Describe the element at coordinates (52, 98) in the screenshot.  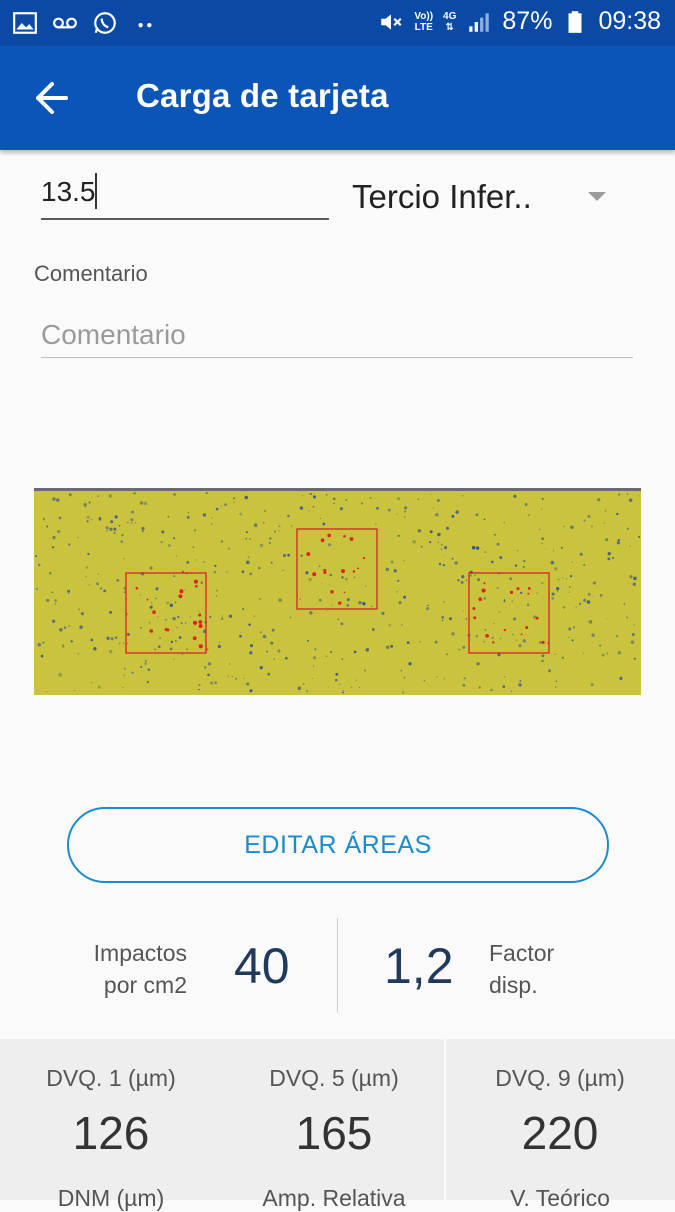
I see `back-arrow-icon` at that location.